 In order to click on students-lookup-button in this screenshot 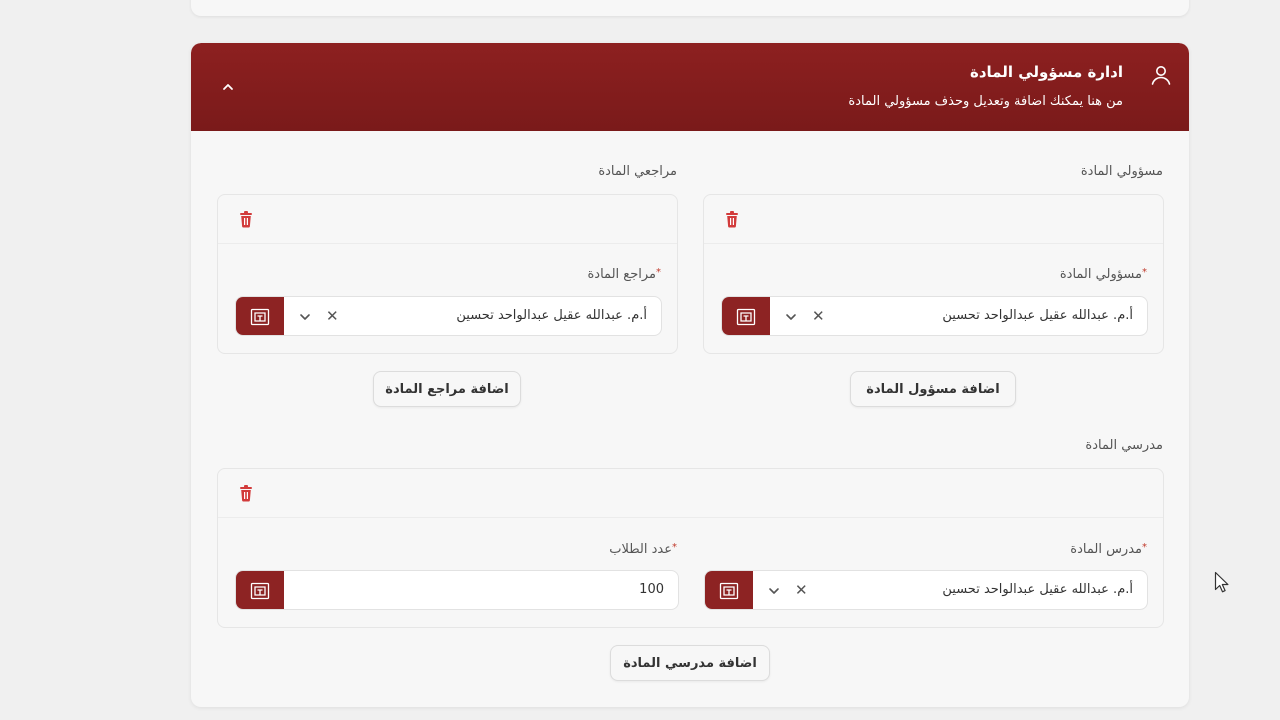, I will do `click(260, 590)`.